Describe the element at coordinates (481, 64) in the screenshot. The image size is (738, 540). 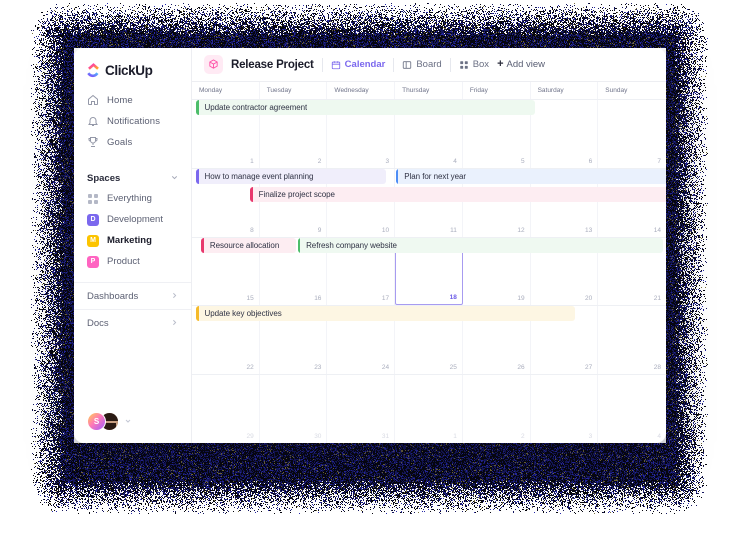
I see `tab-box-label: Box` at that location.